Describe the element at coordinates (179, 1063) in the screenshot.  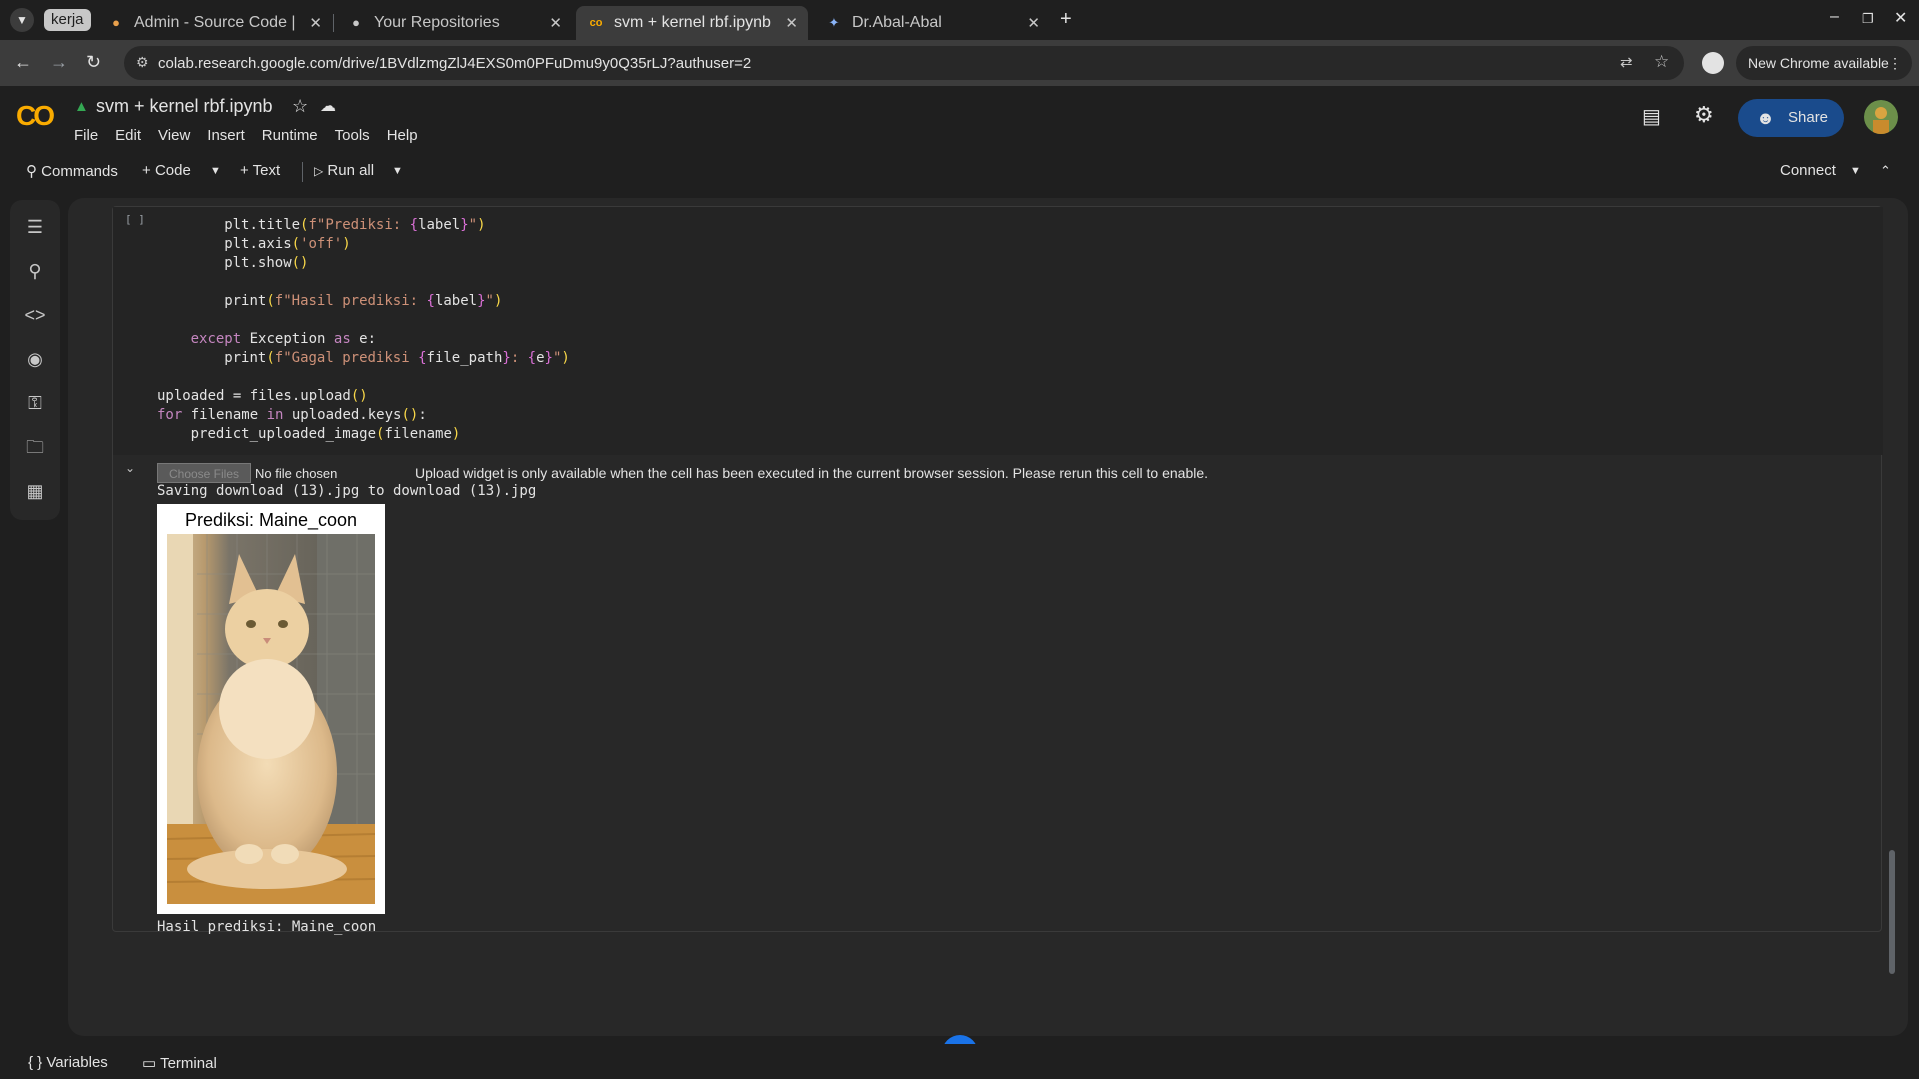
I see `terminal-button: ▭ Terminal` at that location.